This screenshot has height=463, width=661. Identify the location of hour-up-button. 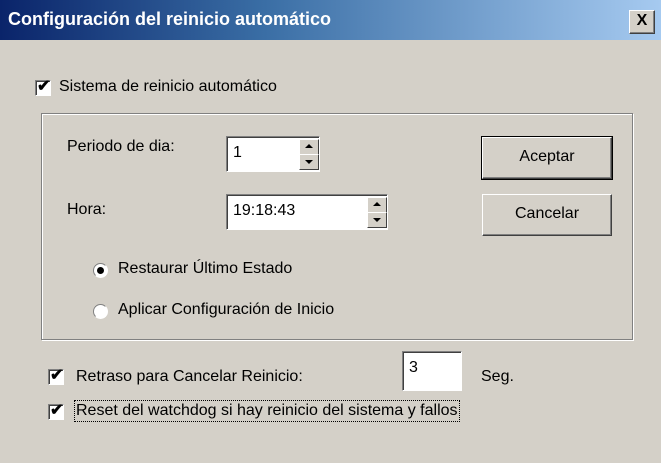
(377, 205).